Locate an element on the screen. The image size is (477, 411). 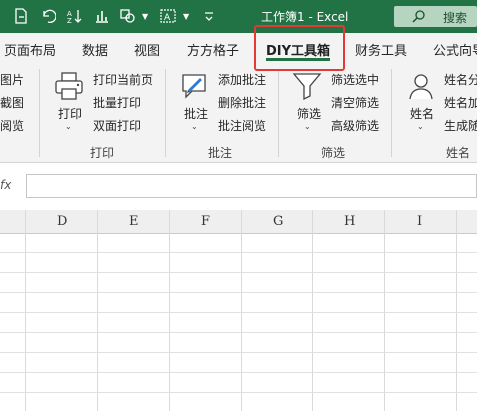
tab-fangfang: 方方格子 is located at coordinates (213, 49).